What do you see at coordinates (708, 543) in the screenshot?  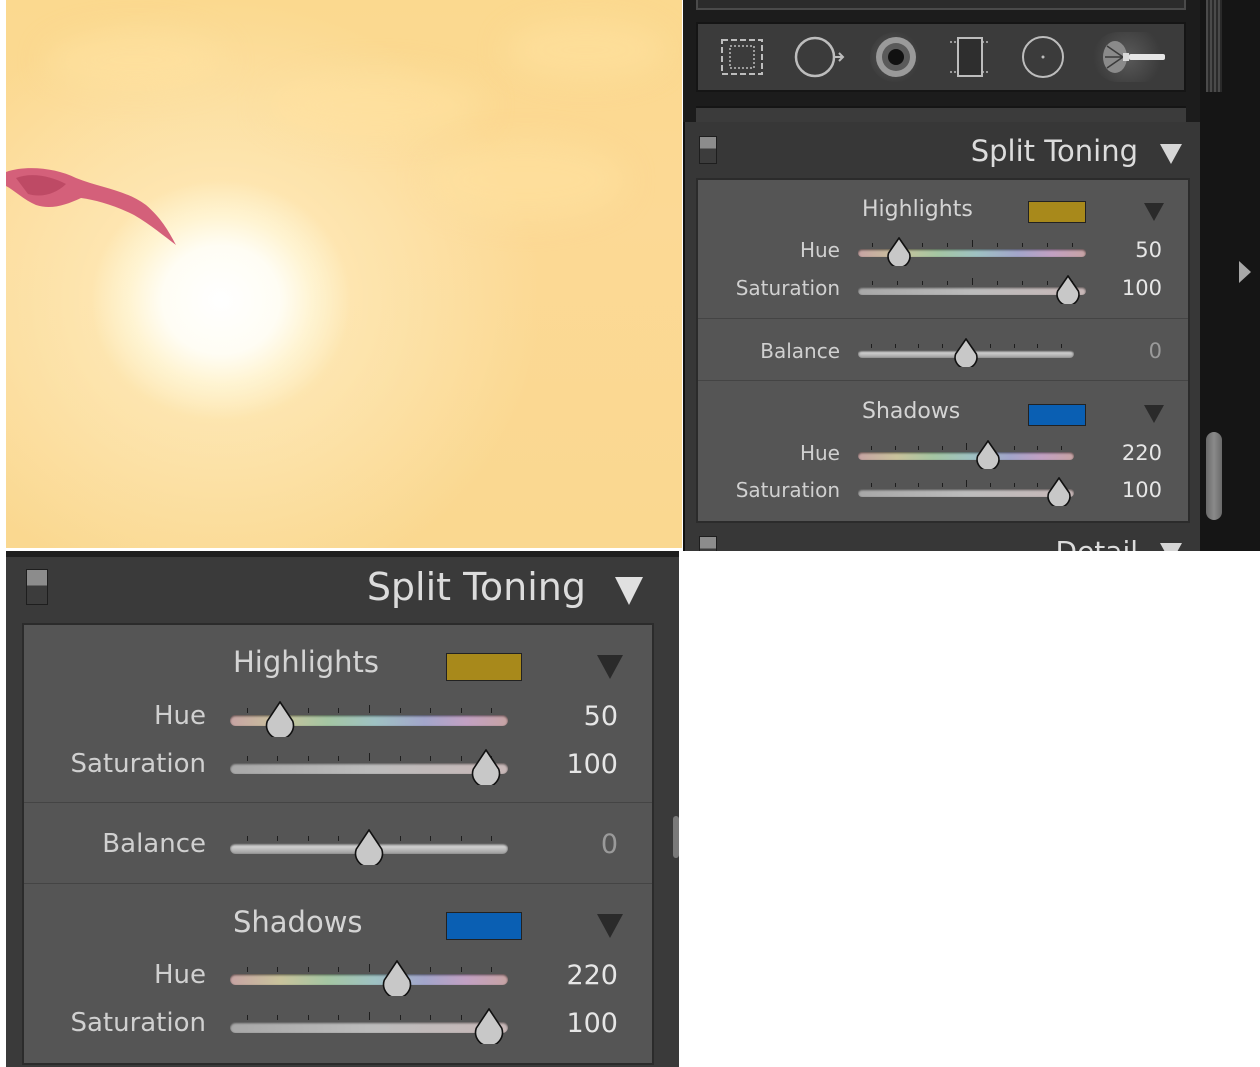 I see `detail-enable-toggle` at bounding box center [708, 543].